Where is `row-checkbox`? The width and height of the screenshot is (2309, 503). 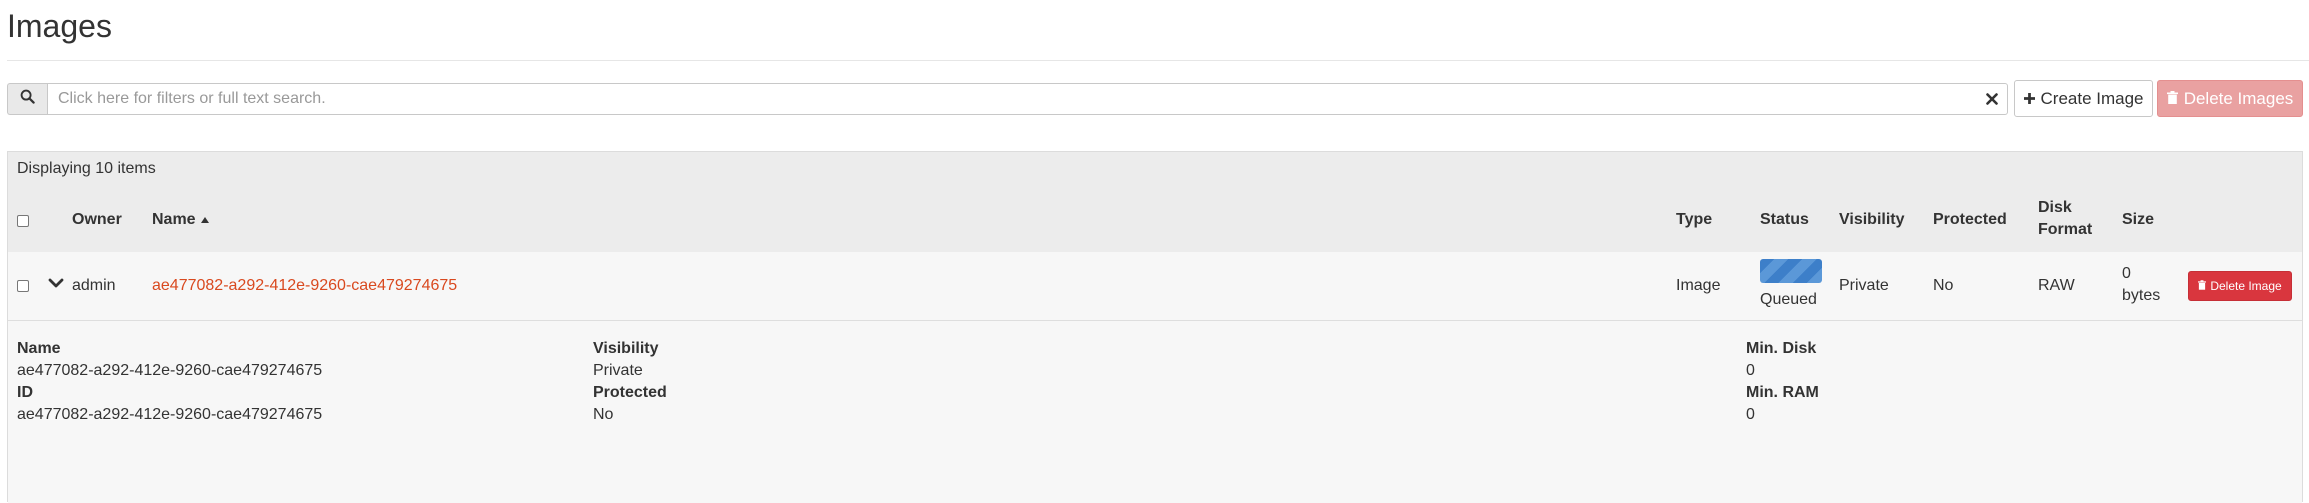 row-checkbox is located at coordinates (23, 286).